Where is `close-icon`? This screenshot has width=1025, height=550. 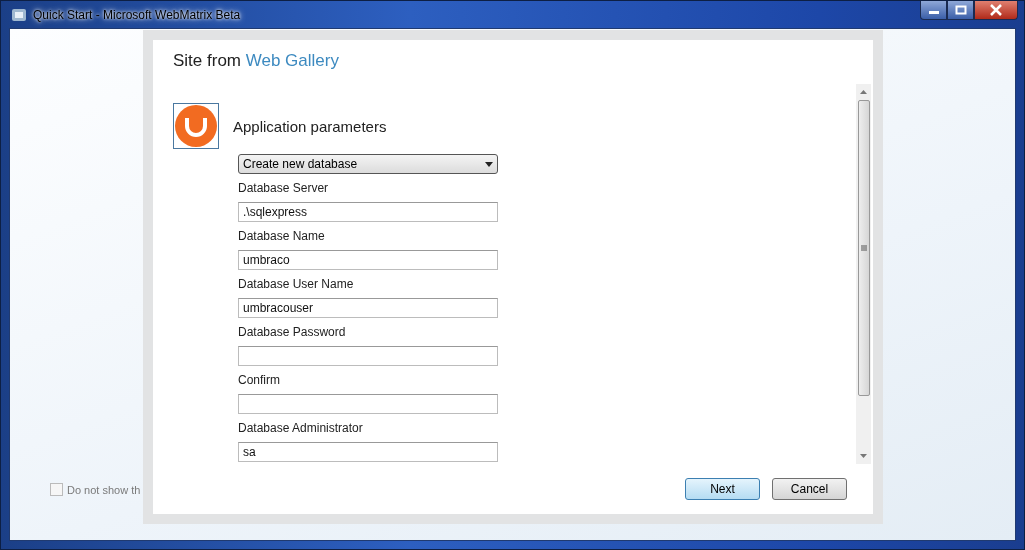
close-icon is located at coordinates (996, 10).